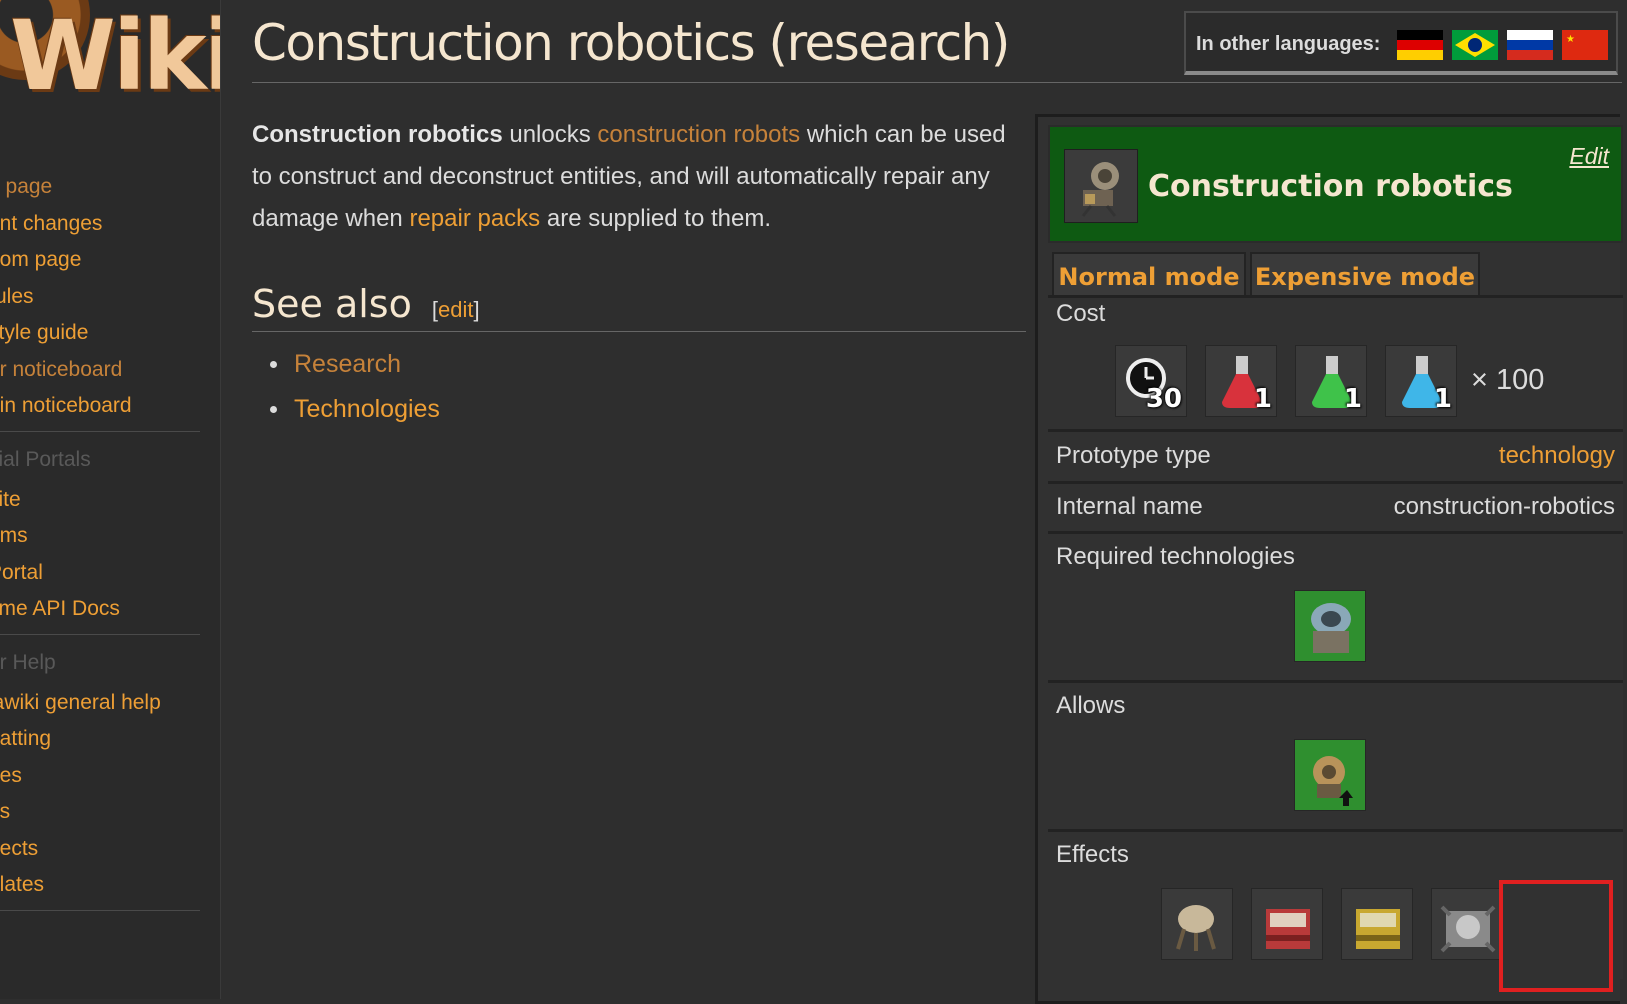 The height and width of the screenshot is (1004, 1627). What do you see at coordinates (1091, 705) in the screenshot?
I see `allows-label: Allows` at bounding box center [1091, 705].